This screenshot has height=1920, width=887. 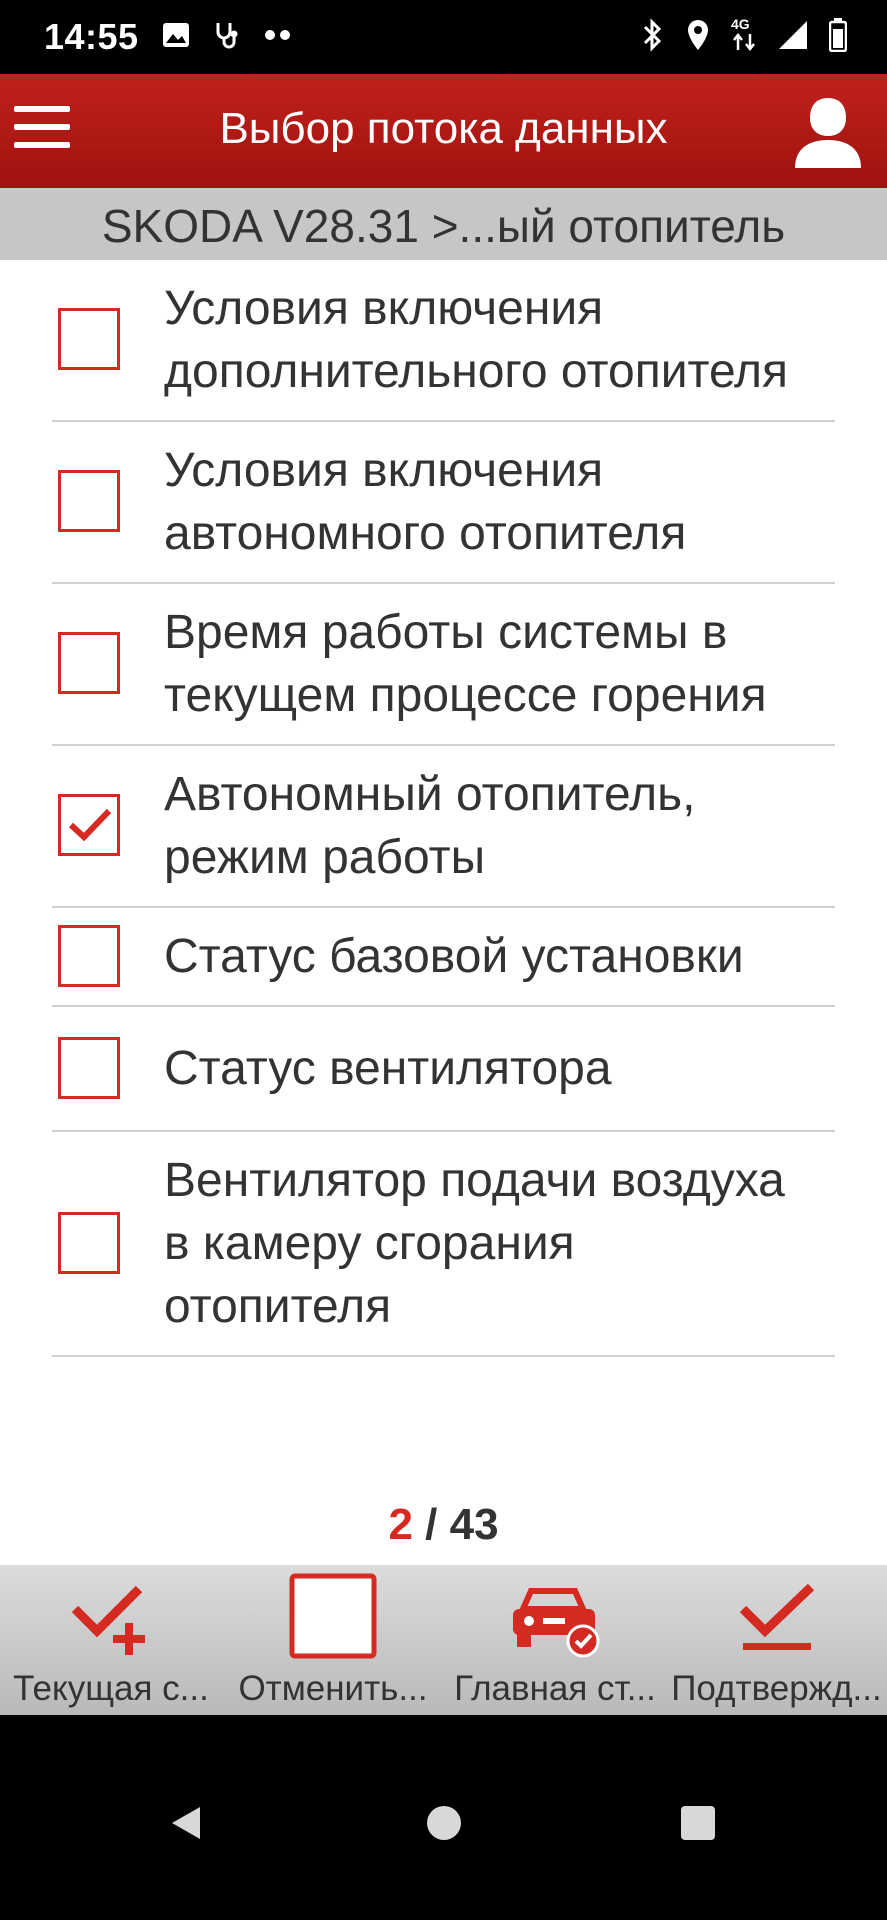 What do you see at coordinates (744, 42) in the screenshot?
I see `data-arrows-icon` at bounding box center [744, 42].